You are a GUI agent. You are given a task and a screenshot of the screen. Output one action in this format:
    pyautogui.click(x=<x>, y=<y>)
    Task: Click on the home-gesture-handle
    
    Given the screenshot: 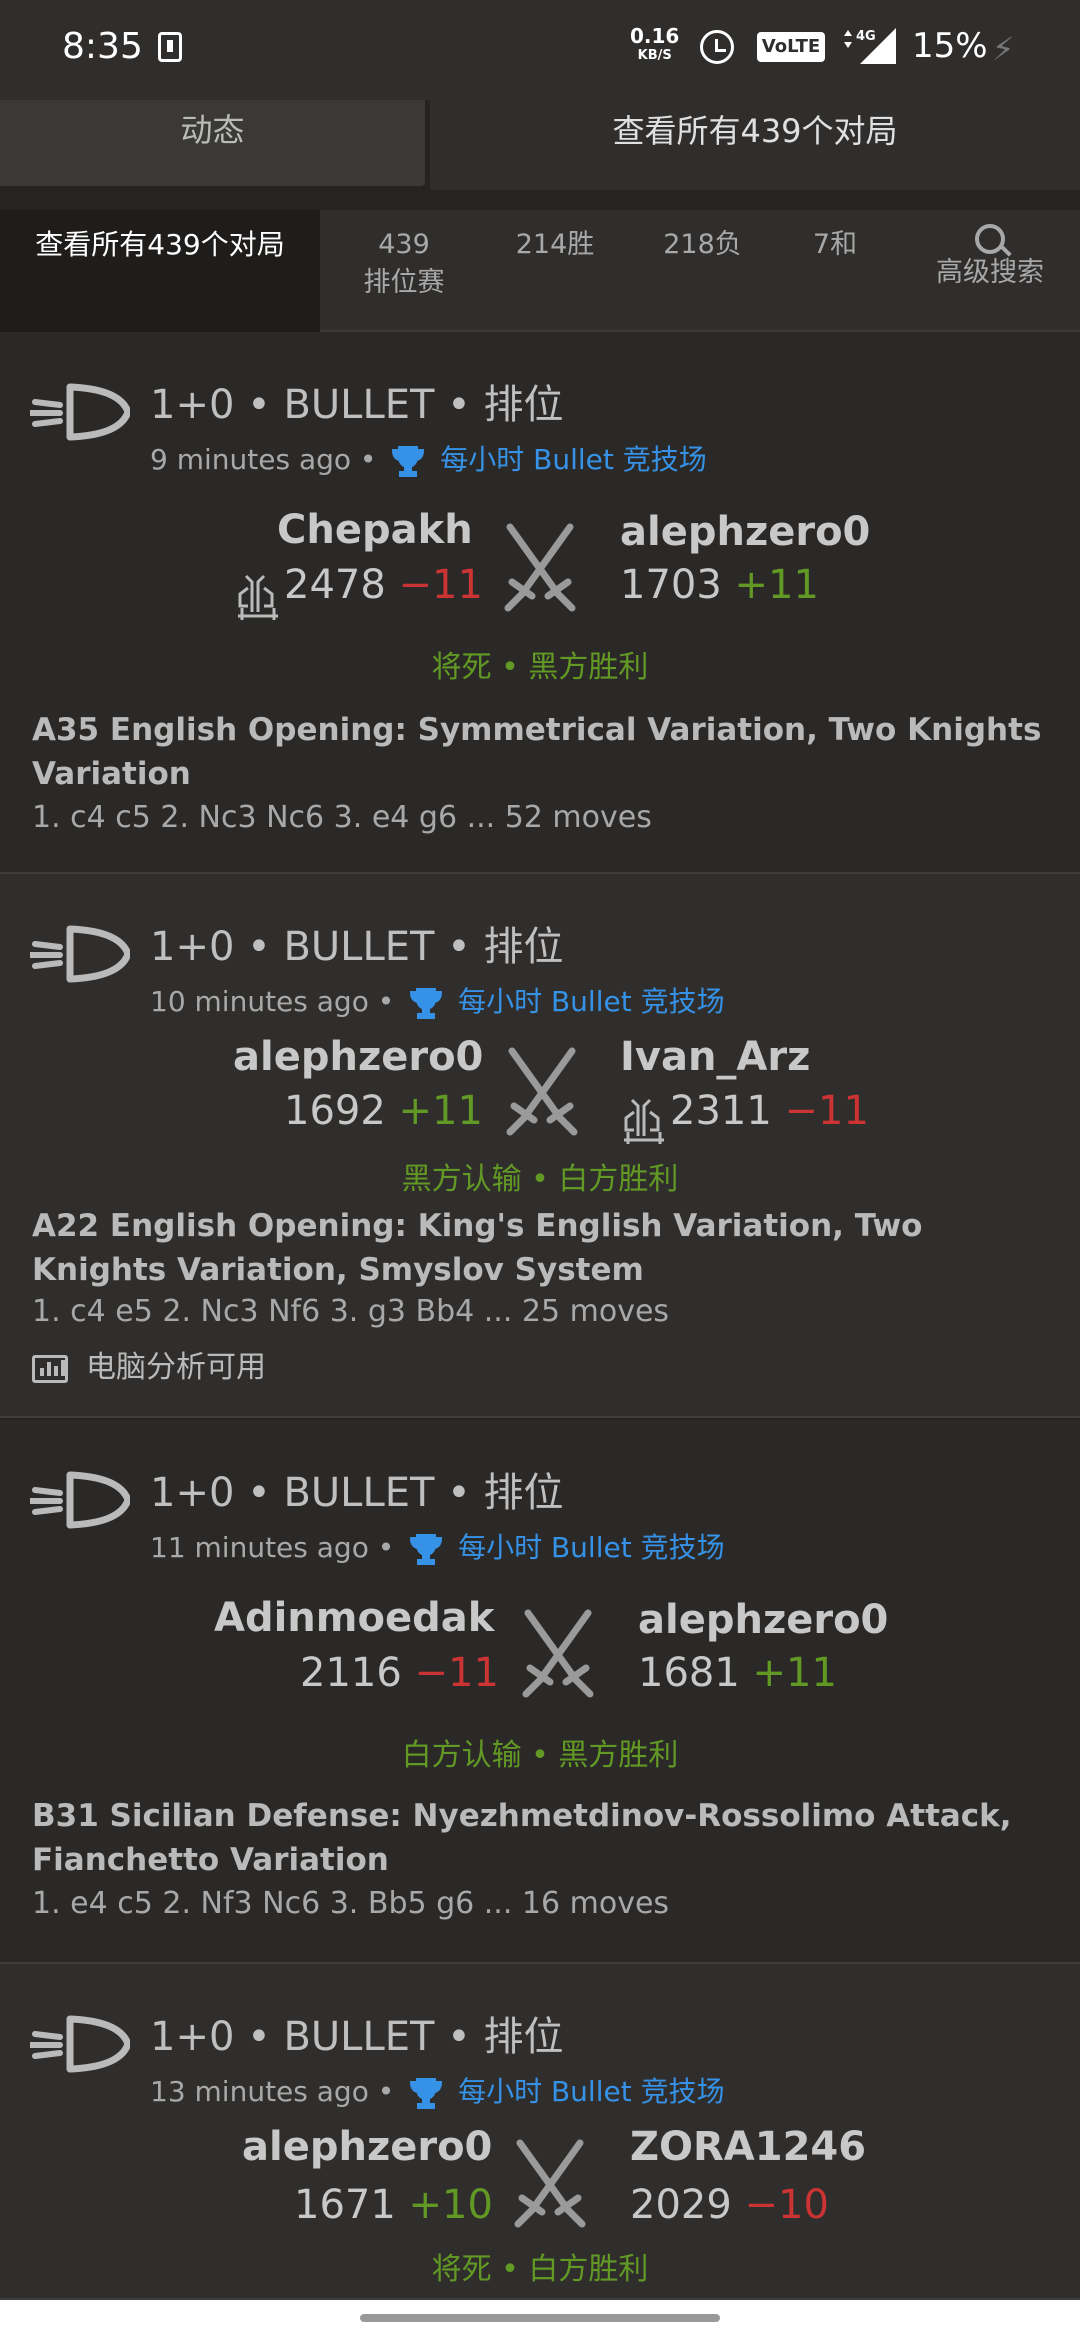 What is the action you would take?
    pyautogui.click(x=540, y=2318)
    